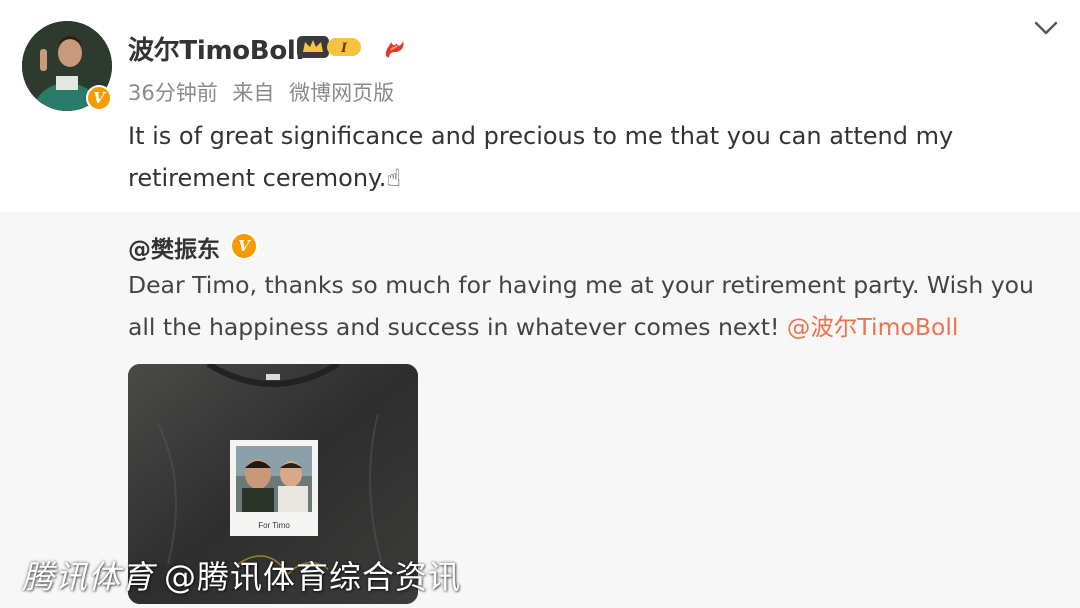 The width and height of the screenshot is (1080, 608). What do you see at coordinates (873, 327) in the screenshot?
I see `mention-link: @波尔TimoBoll` at bounding box center [873, 327].